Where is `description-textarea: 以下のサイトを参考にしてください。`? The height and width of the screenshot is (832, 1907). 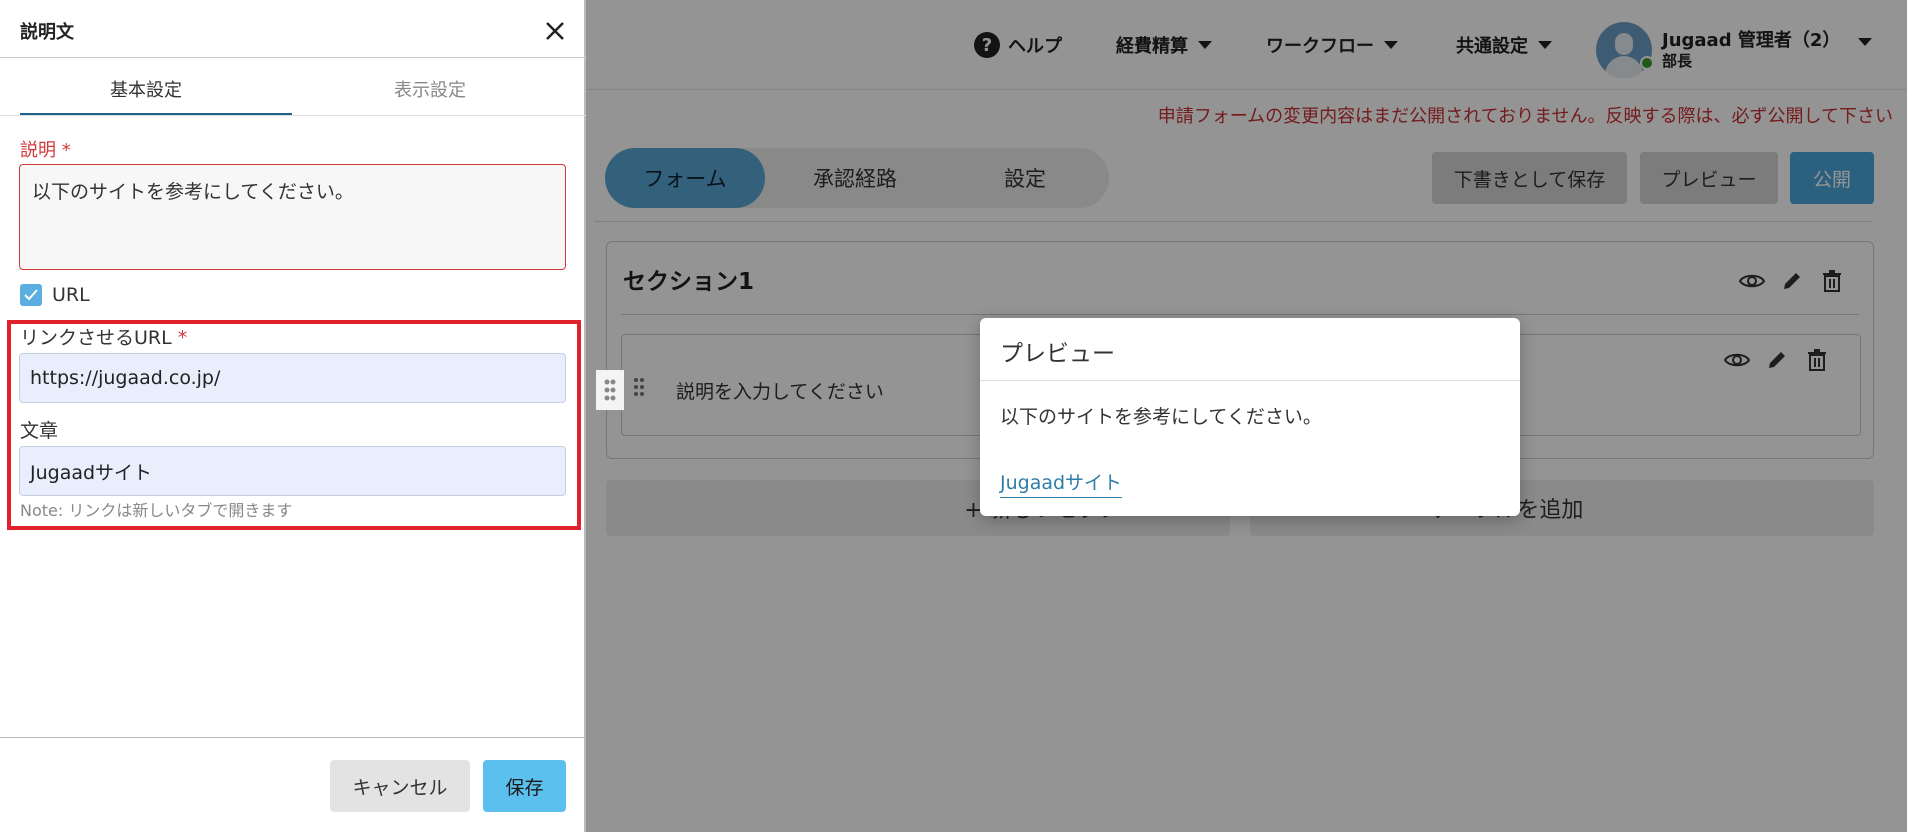
description-textarea: 以下のサイトを参考にしてください。 is located at coordinates (292, 217).